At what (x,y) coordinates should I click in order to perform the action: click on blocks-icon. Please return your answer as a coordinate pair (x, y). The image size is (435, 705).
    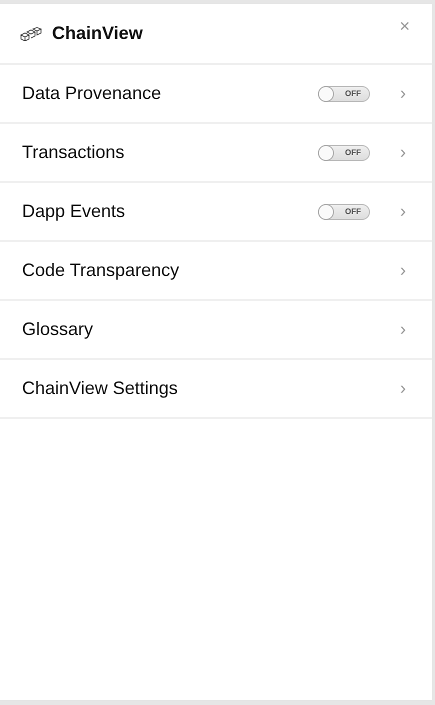
    Looking at the image, I should click on (31, 33).